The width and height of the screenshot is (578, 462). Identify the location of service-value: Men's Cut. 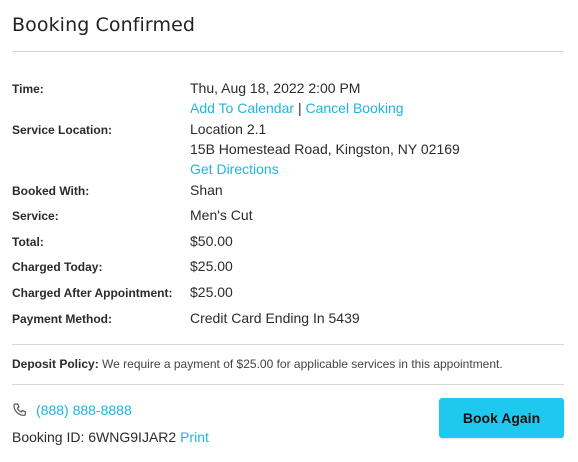
(221, 215).